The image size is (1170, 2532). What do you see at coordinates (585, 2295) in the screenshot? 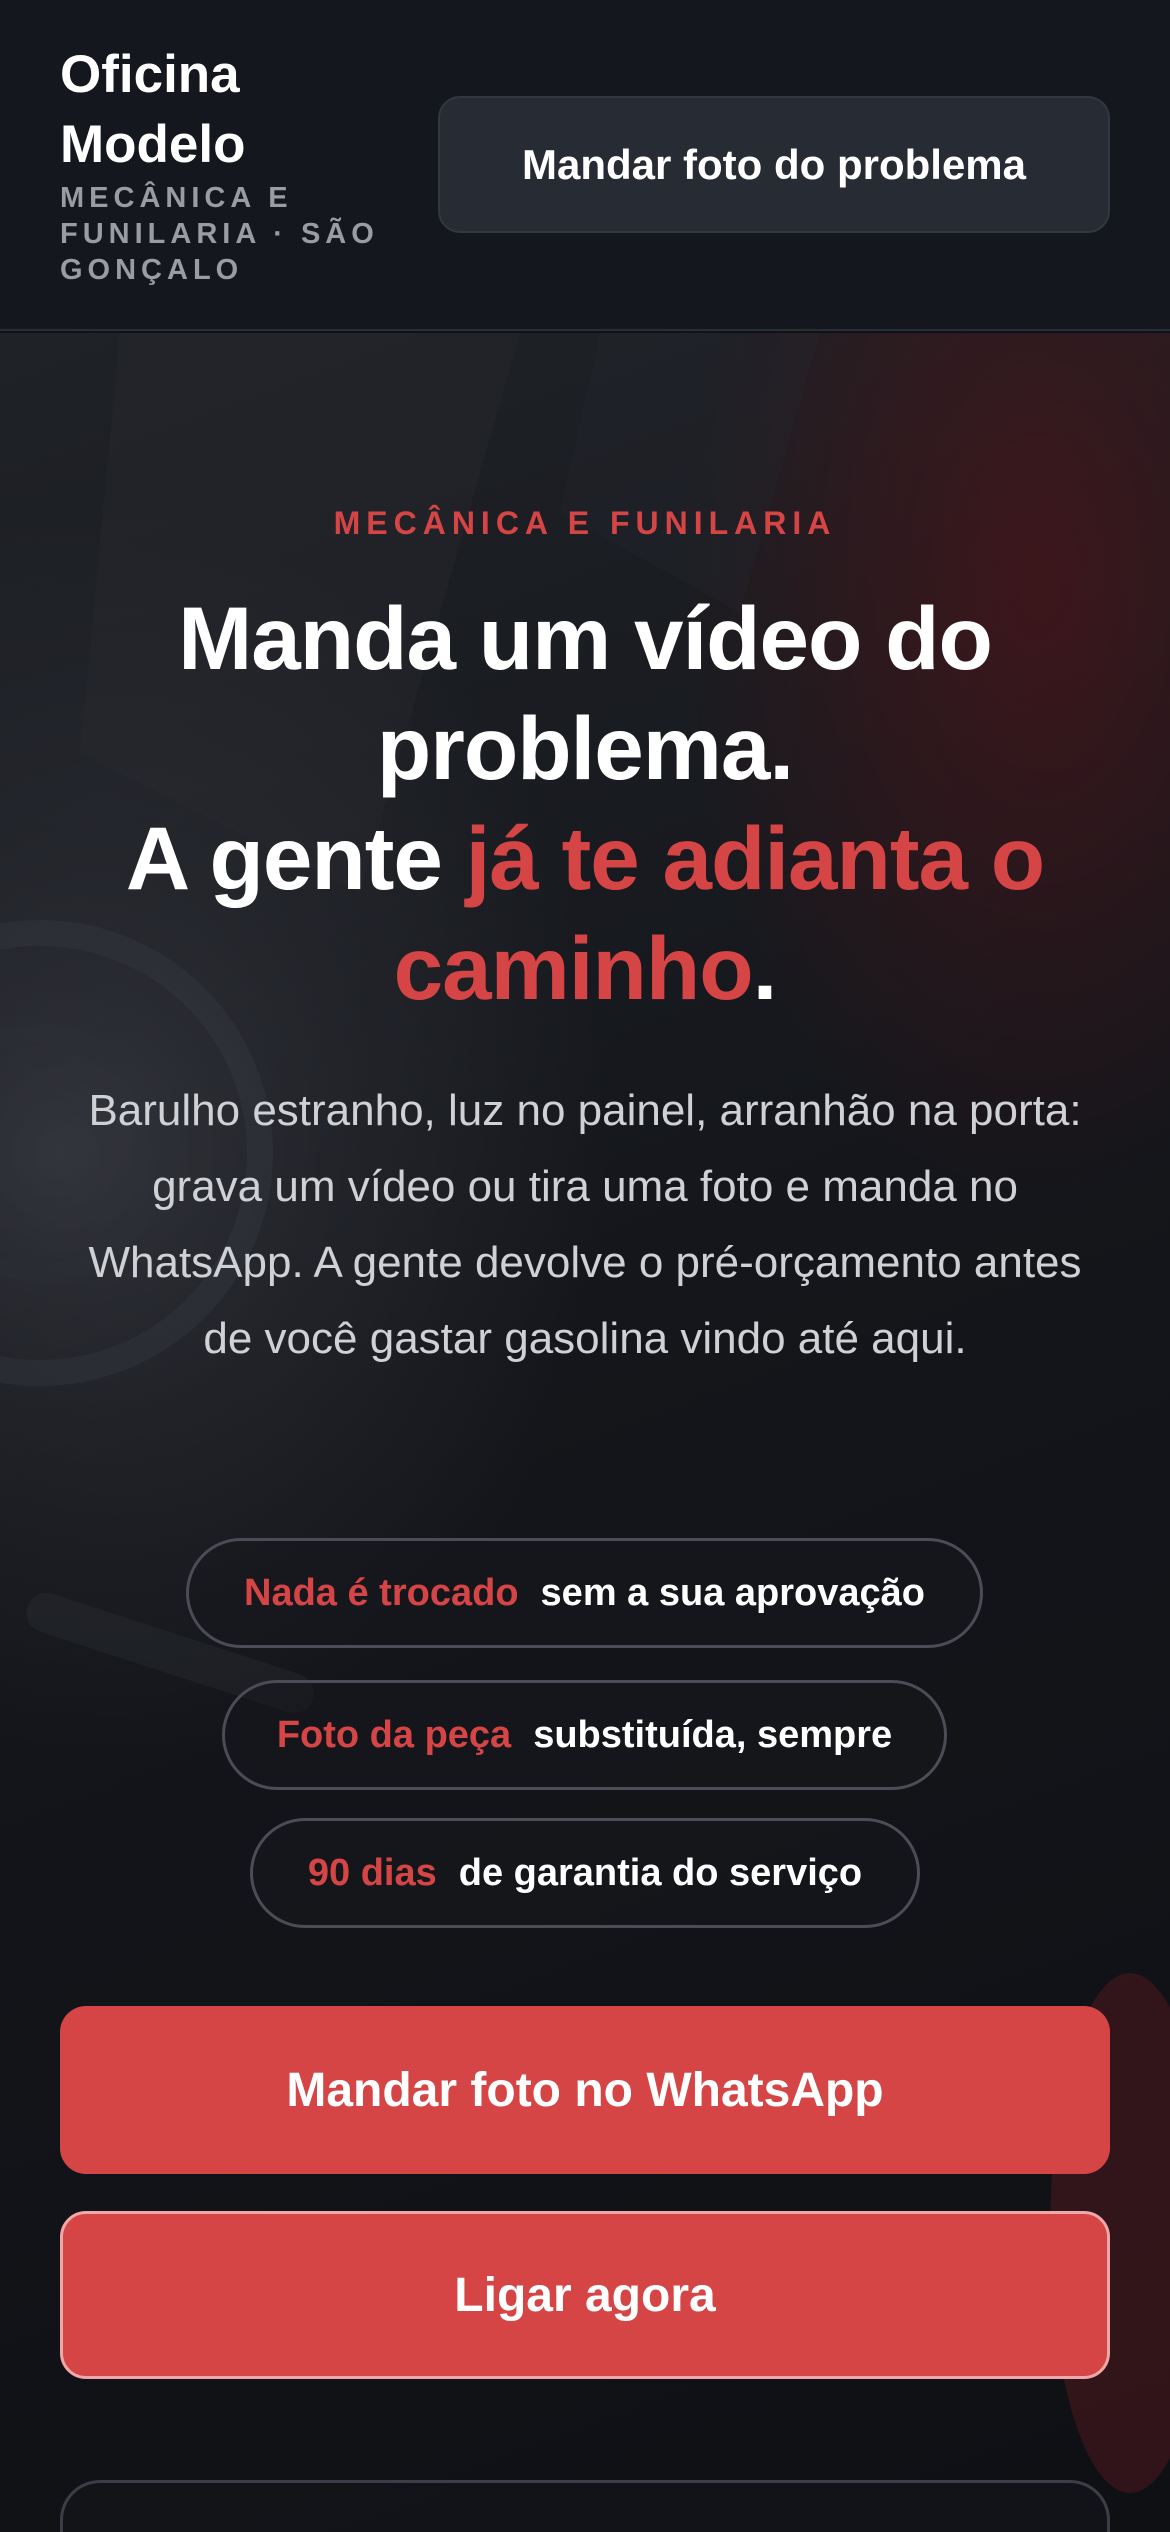
I see `call-now-button: Ligar agora` at bounding box center [585, 2295].